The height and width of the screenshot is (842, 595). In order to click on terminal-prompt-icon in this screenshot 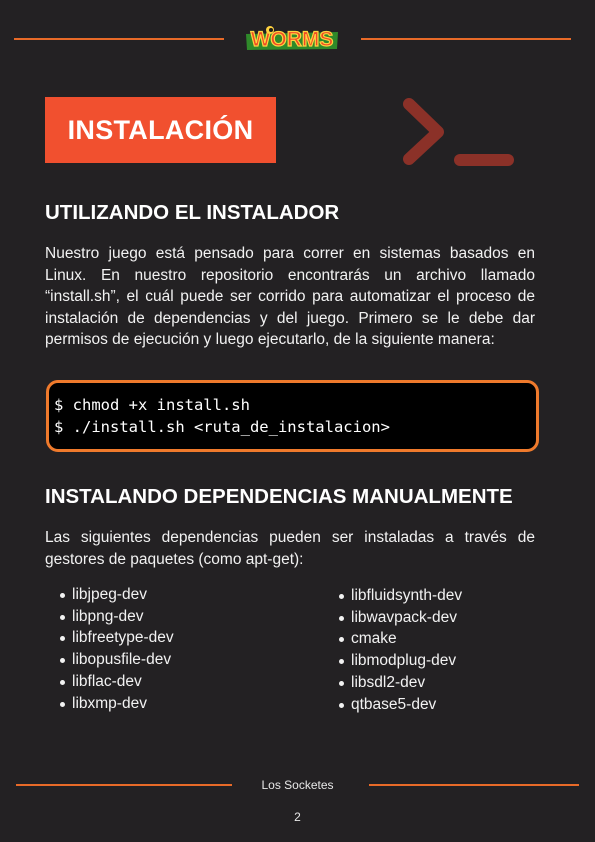, I will do `click(458, 134)`.